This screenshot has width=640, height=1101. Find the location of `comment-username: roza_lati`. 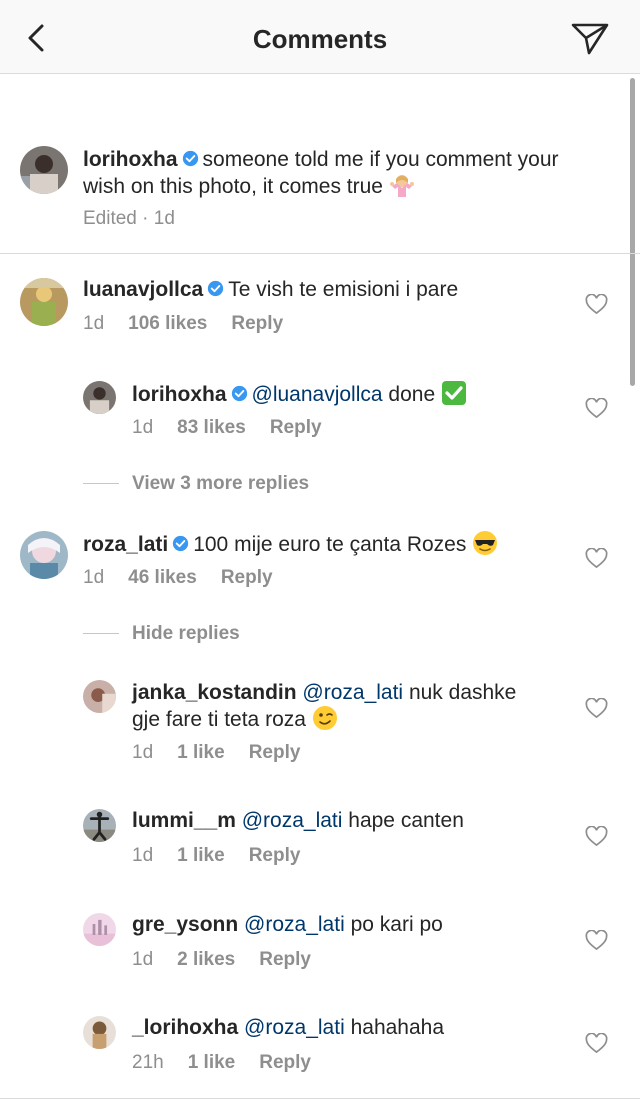

comment-username: roza_lati is located at coordinates (125, 544).